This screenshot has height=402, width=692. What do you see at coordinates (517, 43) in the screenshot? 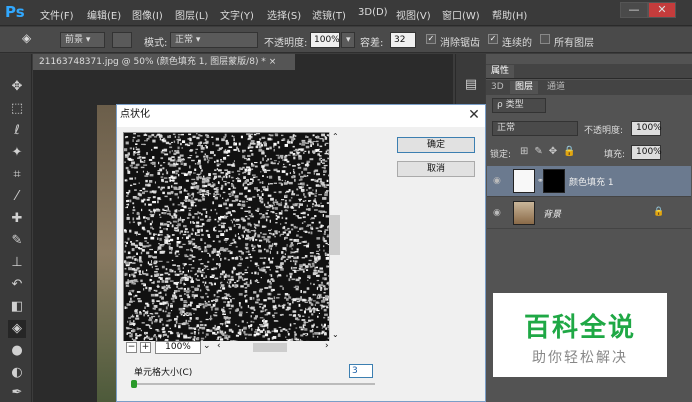
I see `contiguous-label: 连续的` at bounding box center [517, 43].